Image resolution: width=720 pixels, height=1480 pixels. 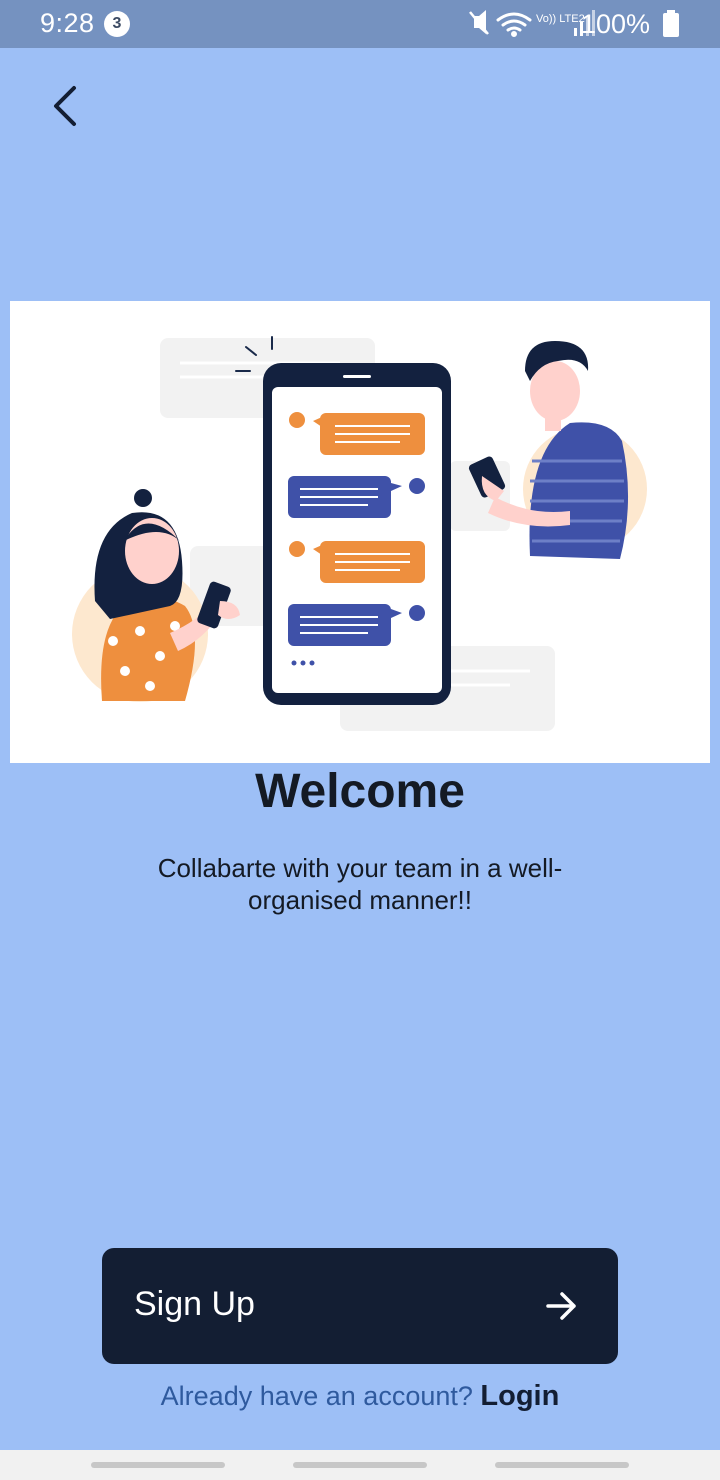 What do you see at coordinates (360, 24) in the screenshot?
I see `status-bar: 9:28 3 Vo)) LTE2 100%` at bounding box center [360, 24].